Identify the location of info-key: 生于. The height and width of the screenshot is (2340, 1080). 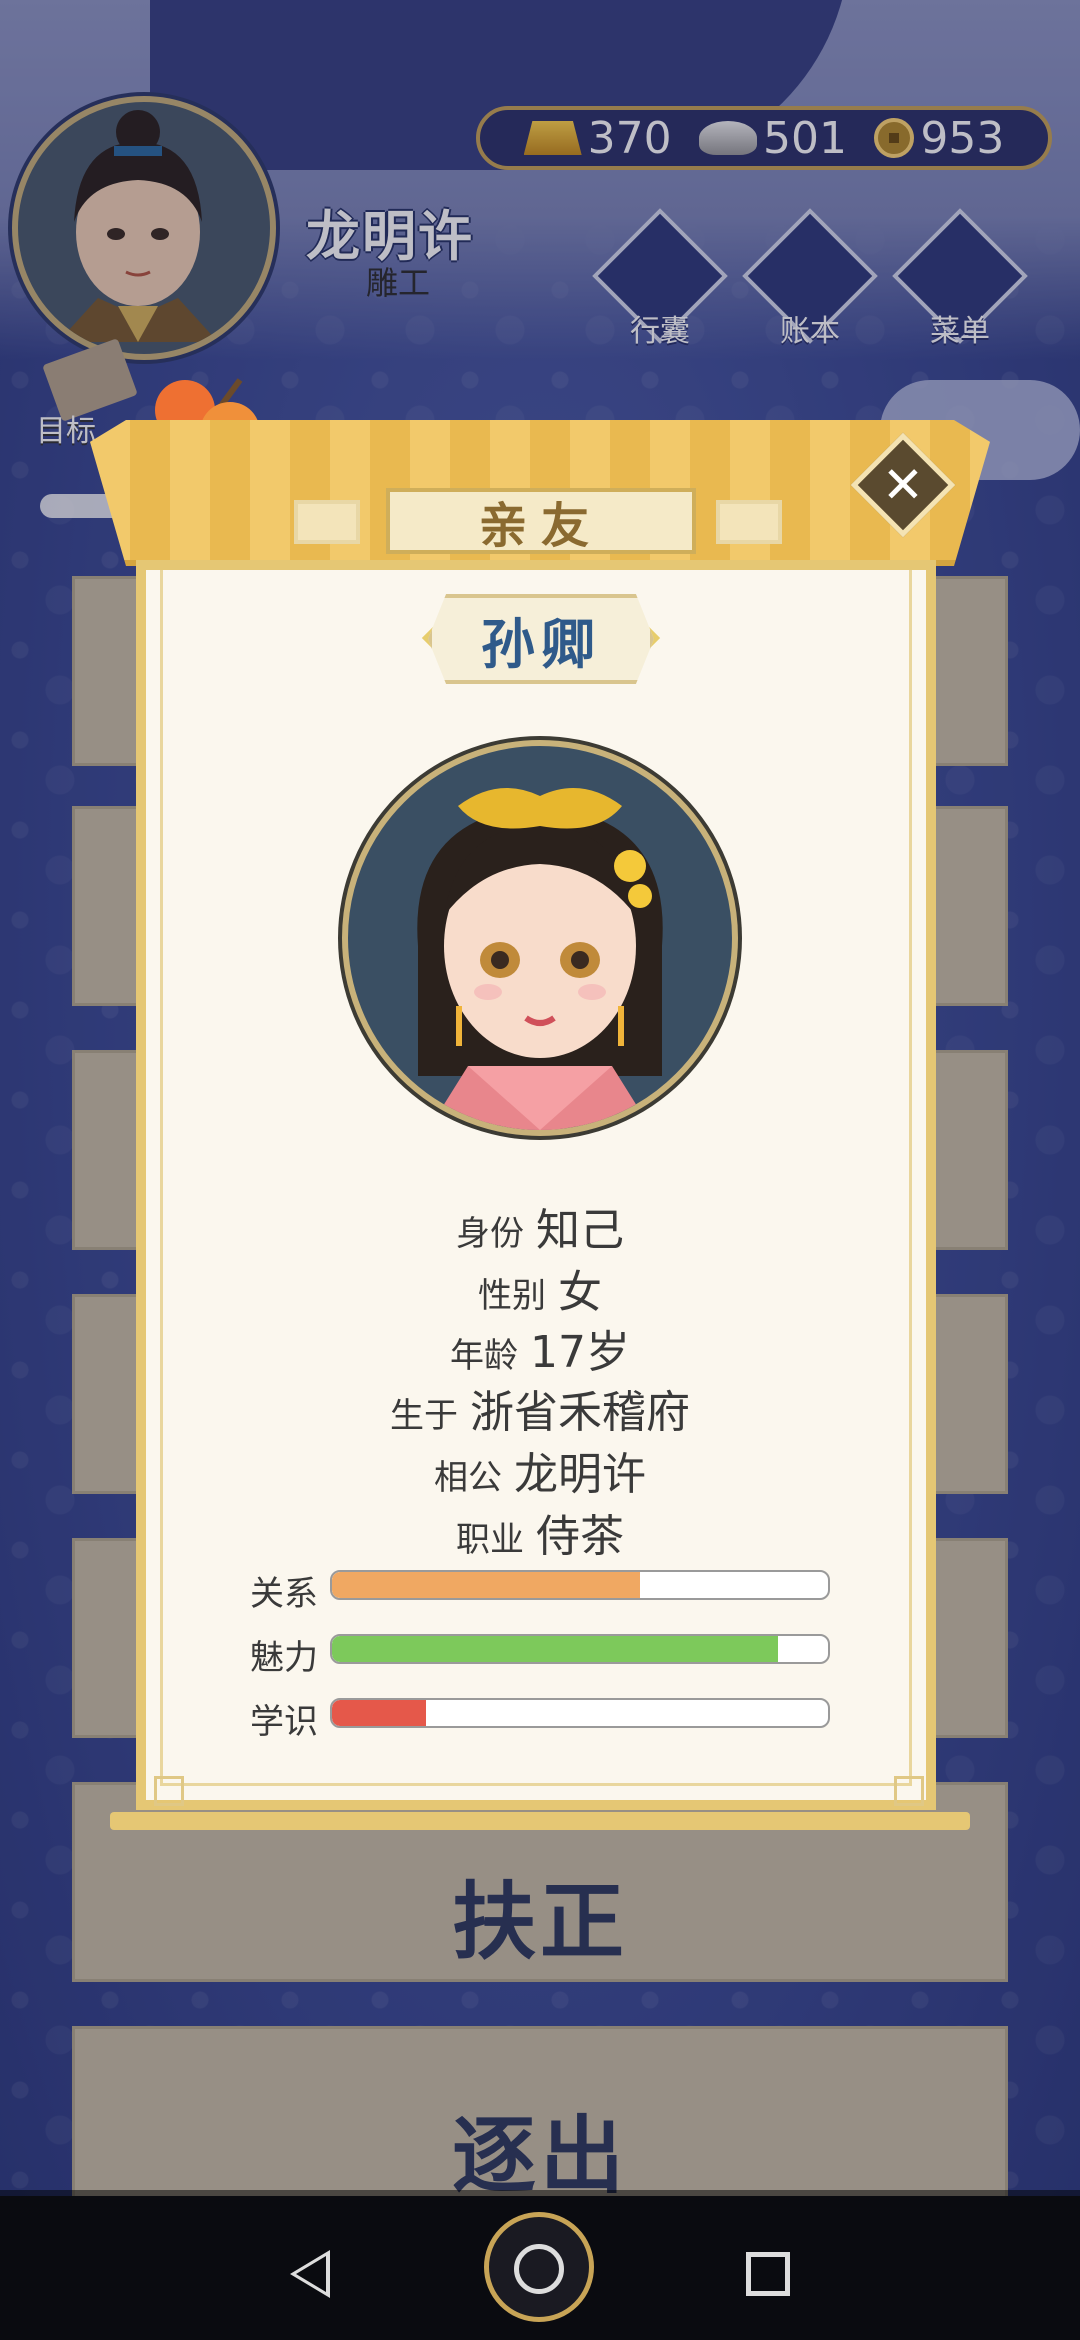
(424, 1416).